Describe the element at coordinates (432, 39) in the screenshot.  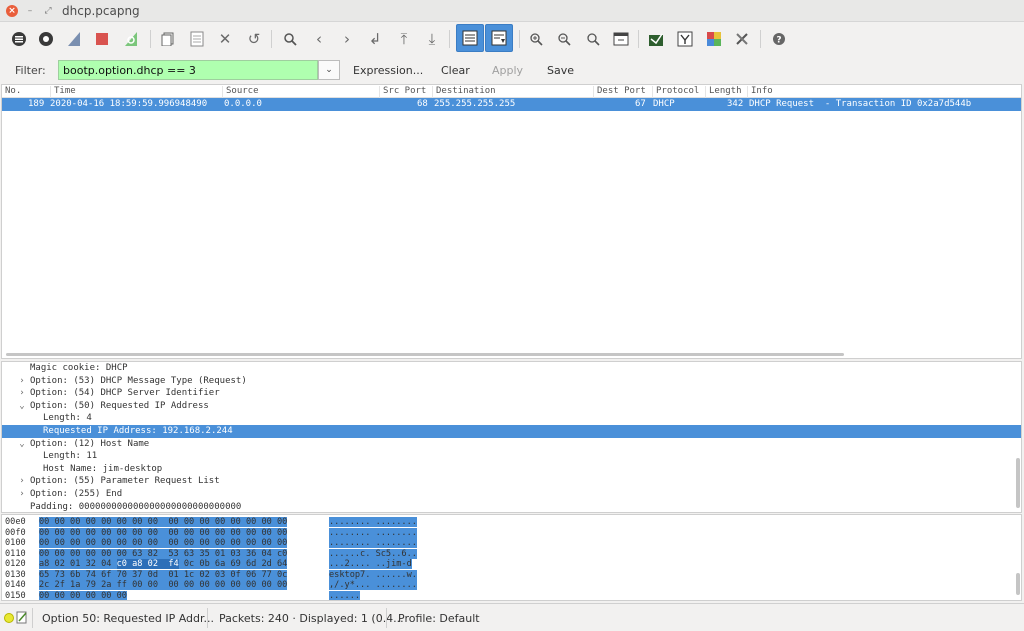
I see `last-packet-icon: ⤓` at that location.